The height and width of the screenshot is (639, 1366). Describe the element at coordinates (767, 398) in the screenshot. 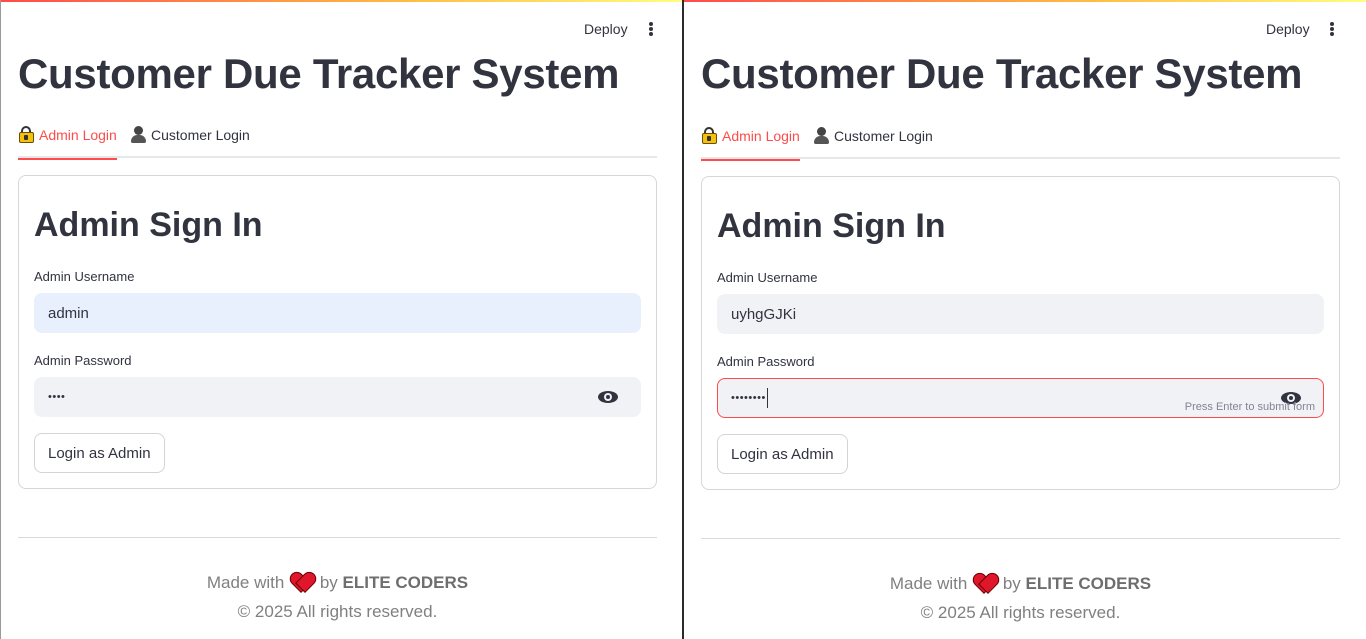

I see `text-caret` at that location.